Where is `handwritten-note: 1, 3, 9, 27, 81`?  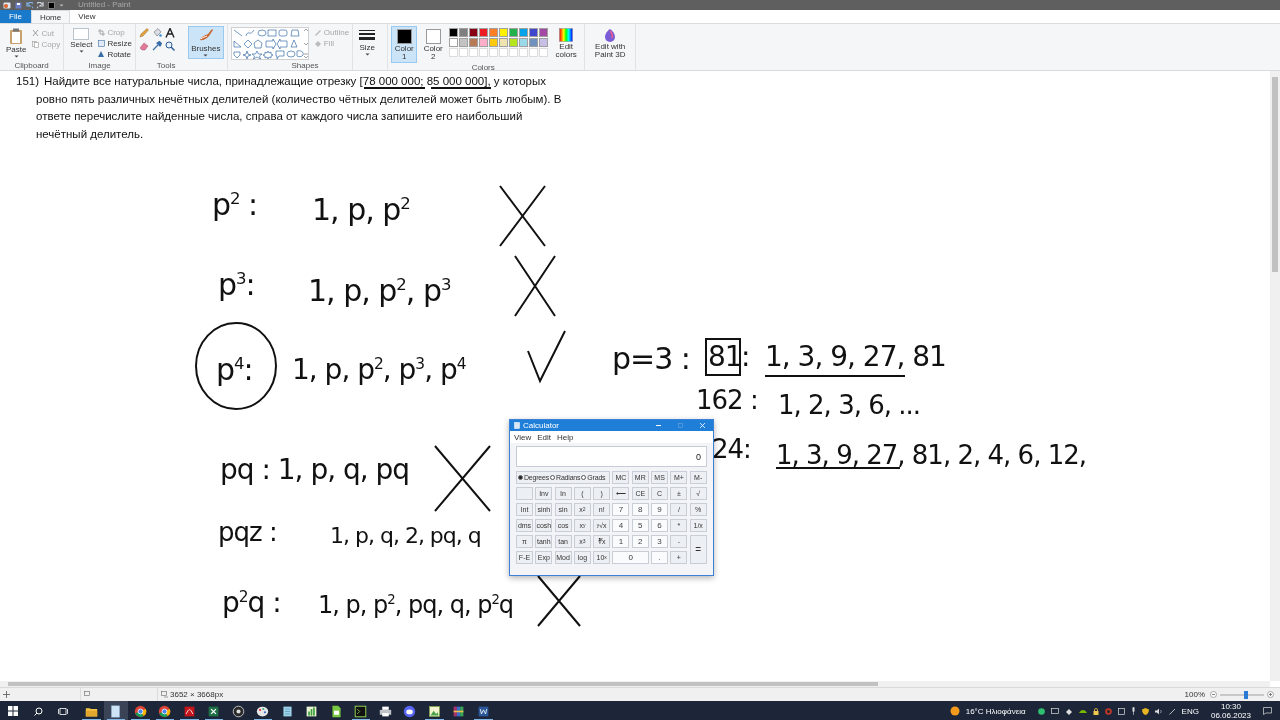 handwritten-note: 1, 3, 9, 27, 81 is located at coordinates (855, 357).